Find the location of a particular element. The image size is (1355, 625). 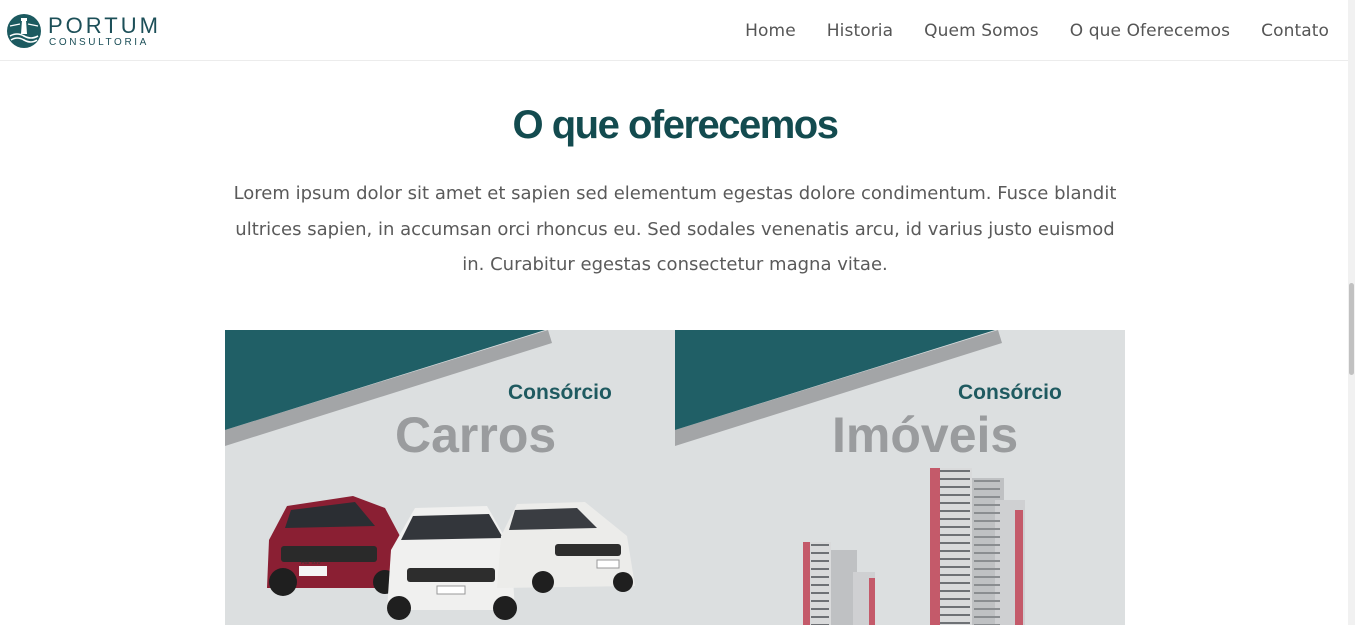

nav-historia: Historia is located at coordinates (860, 31).